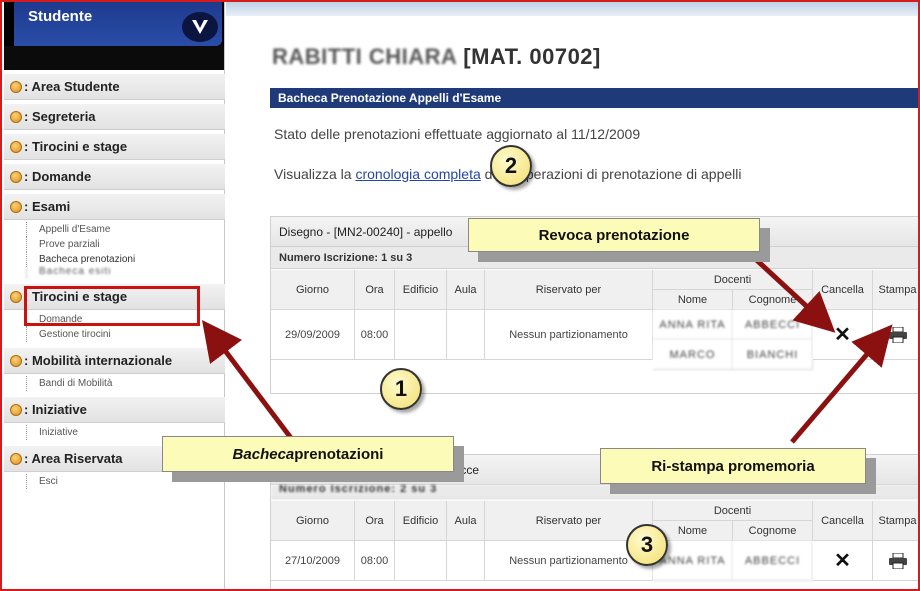 This screenshot has height=591, width=920. Describe the element at coordinates (125, 334) in the screenshot. I see `submenu-gestione-tirocini: Gestione tirocini` at that location.